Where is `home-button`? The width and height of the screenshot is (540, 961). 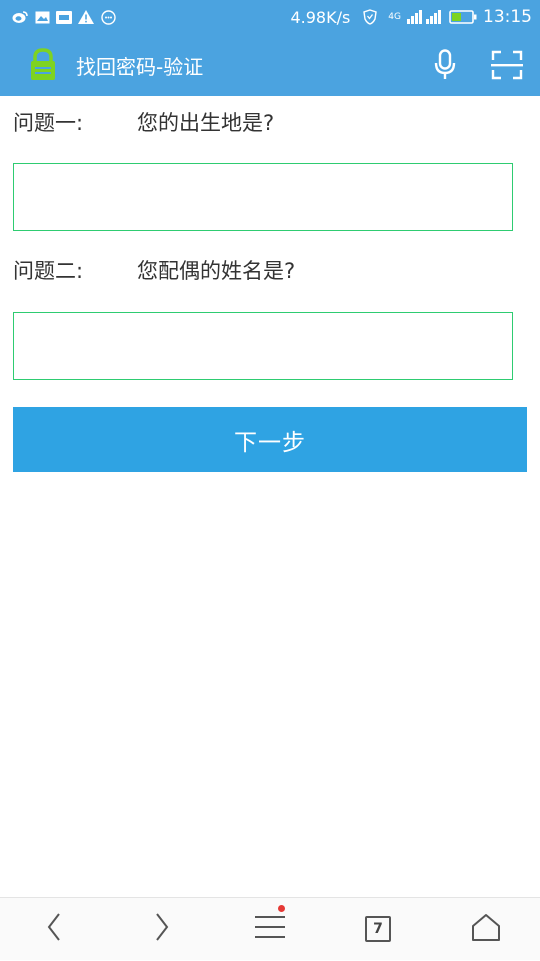 home-button is located at coordinates (486, 929).